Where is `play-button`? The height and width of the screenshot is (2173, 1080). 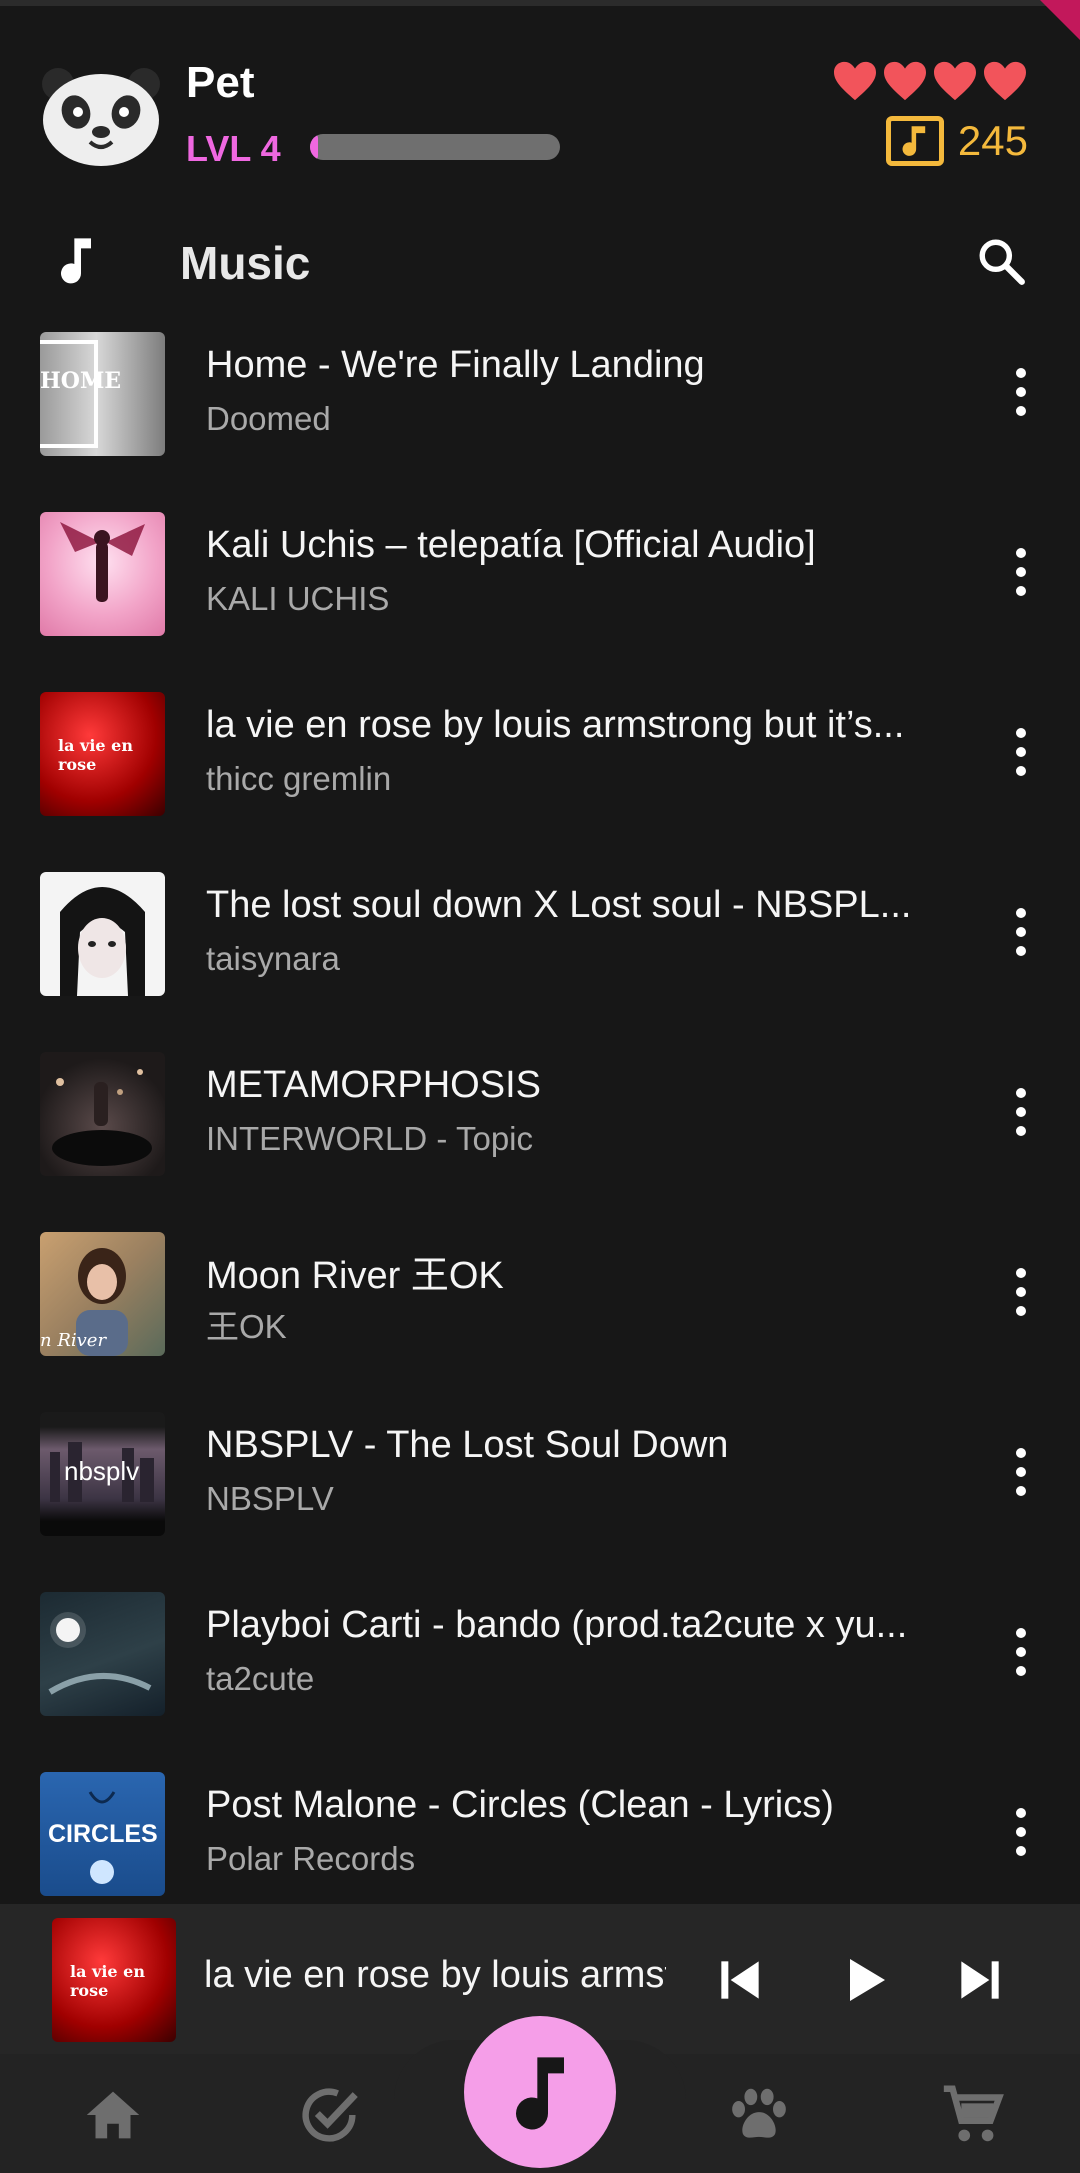 play-button is located at coordinates (864, 1980).